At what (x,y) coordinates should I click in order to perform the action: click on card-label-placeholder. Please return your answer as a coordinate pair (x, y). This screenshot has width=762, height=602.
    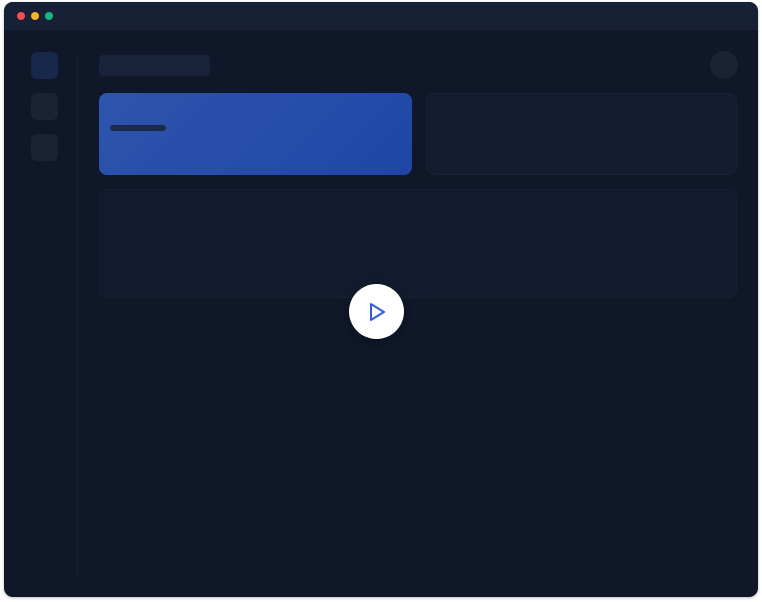
    Looking at the image, I should click on (138, 128).